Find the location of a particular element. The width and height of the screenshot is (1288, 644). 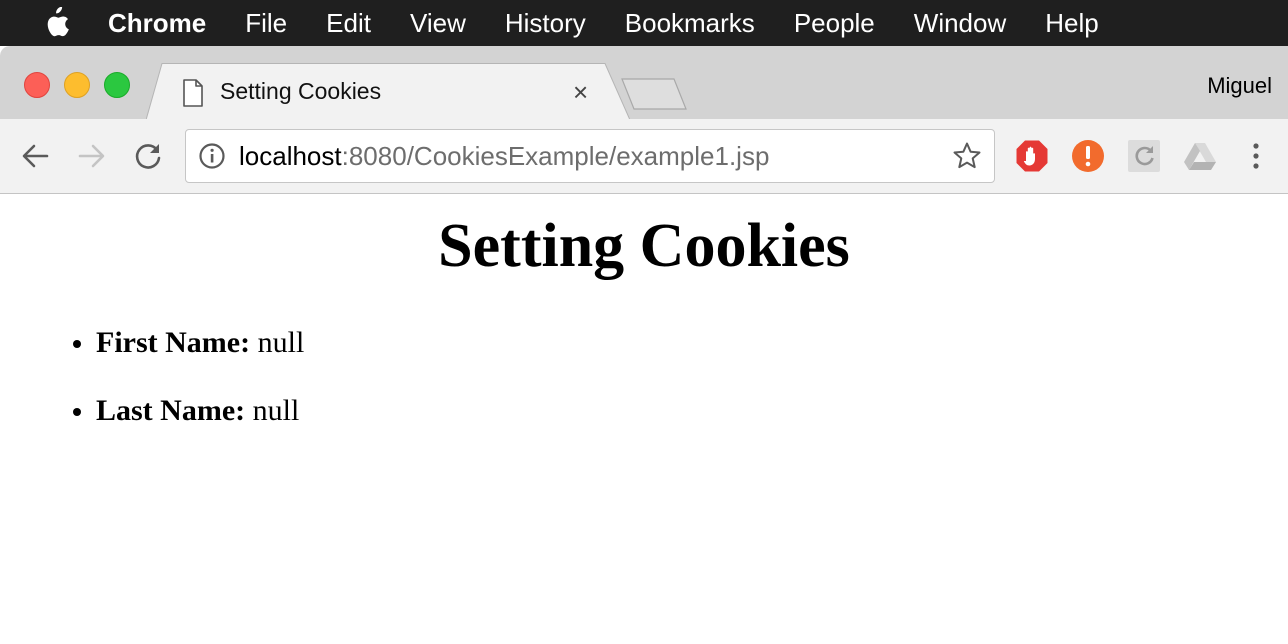

sync-icon is located at coordinates (1144, 156).